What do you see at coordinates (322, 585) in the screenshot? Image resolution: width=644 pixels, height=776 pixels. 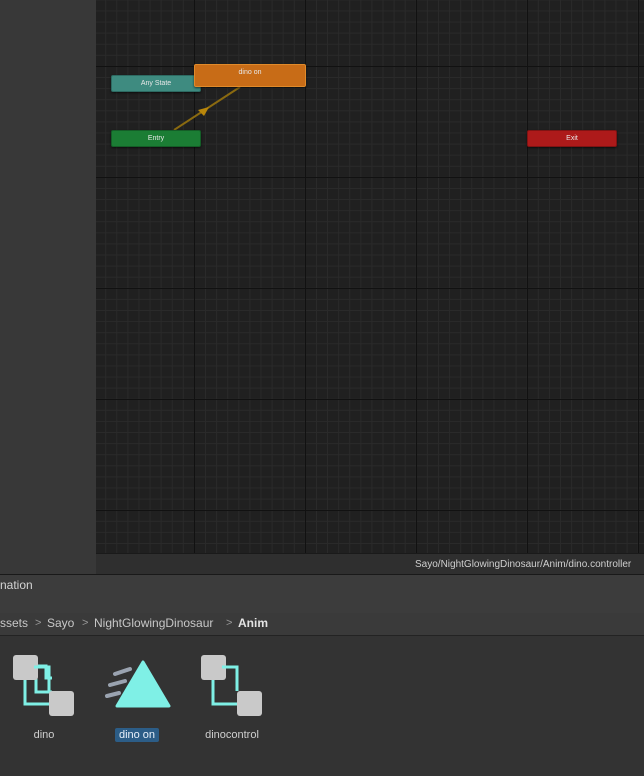 I see `project-panel-tab: nation` at bounding box center [322, 585].